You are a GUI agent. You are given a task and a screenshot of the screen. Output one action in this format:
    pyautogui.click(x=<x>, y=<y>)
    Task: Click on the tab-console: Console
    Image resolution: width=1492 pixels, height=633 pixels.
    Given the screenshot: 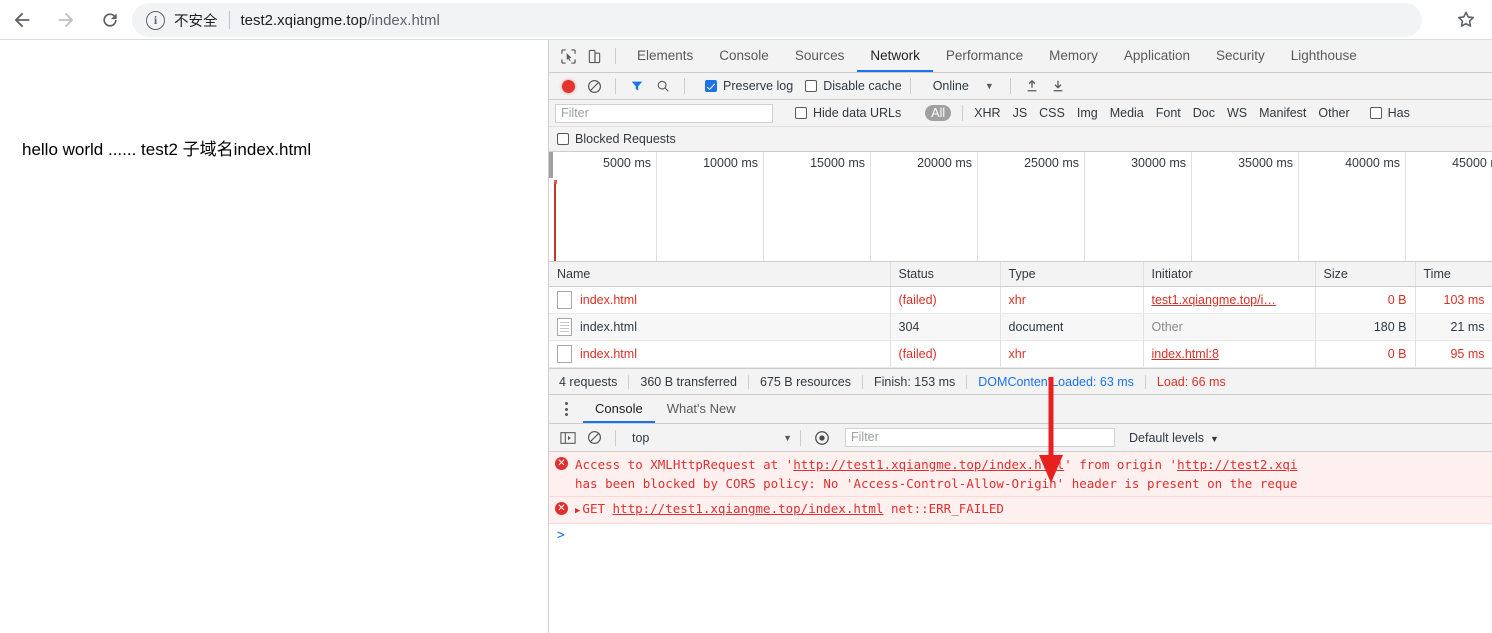 What is the action you would take?
    pyautogui.click(x=744, y=56)
    